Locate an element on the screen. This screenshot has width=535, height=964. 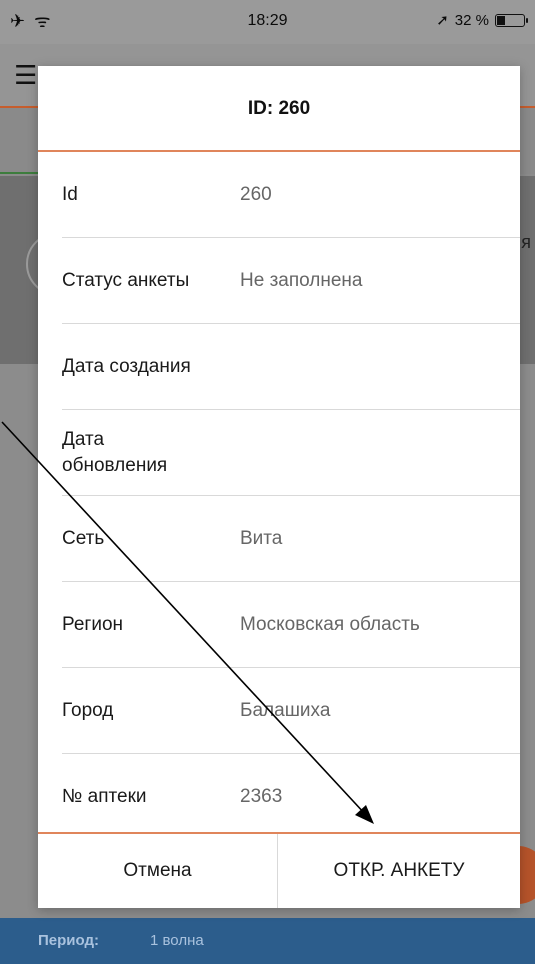
open-survey-button: ОТКР. АНКЕТУ is located at coordinates (399, 871).